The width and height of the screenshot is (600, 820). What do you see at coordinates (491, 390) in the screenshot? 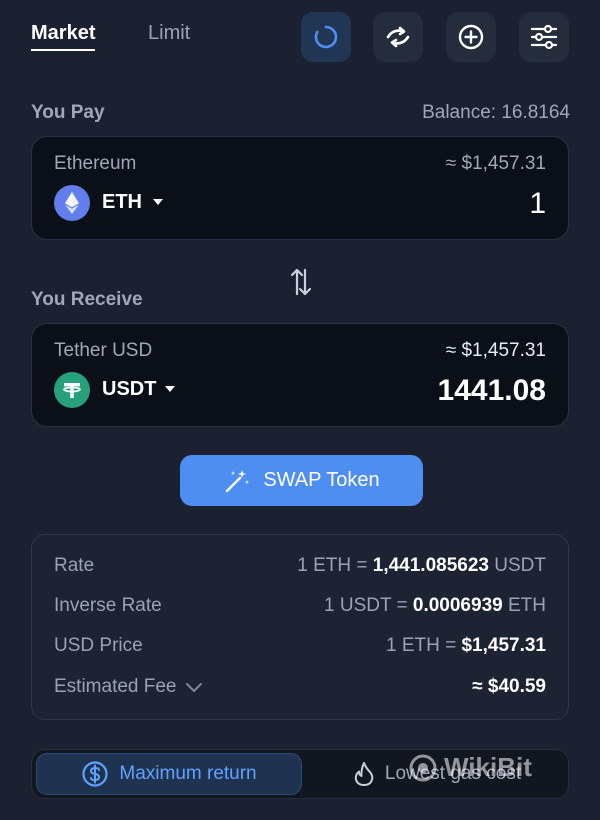
I see `receive-amount-value: 1441.08` at bounding box center [491, 390].